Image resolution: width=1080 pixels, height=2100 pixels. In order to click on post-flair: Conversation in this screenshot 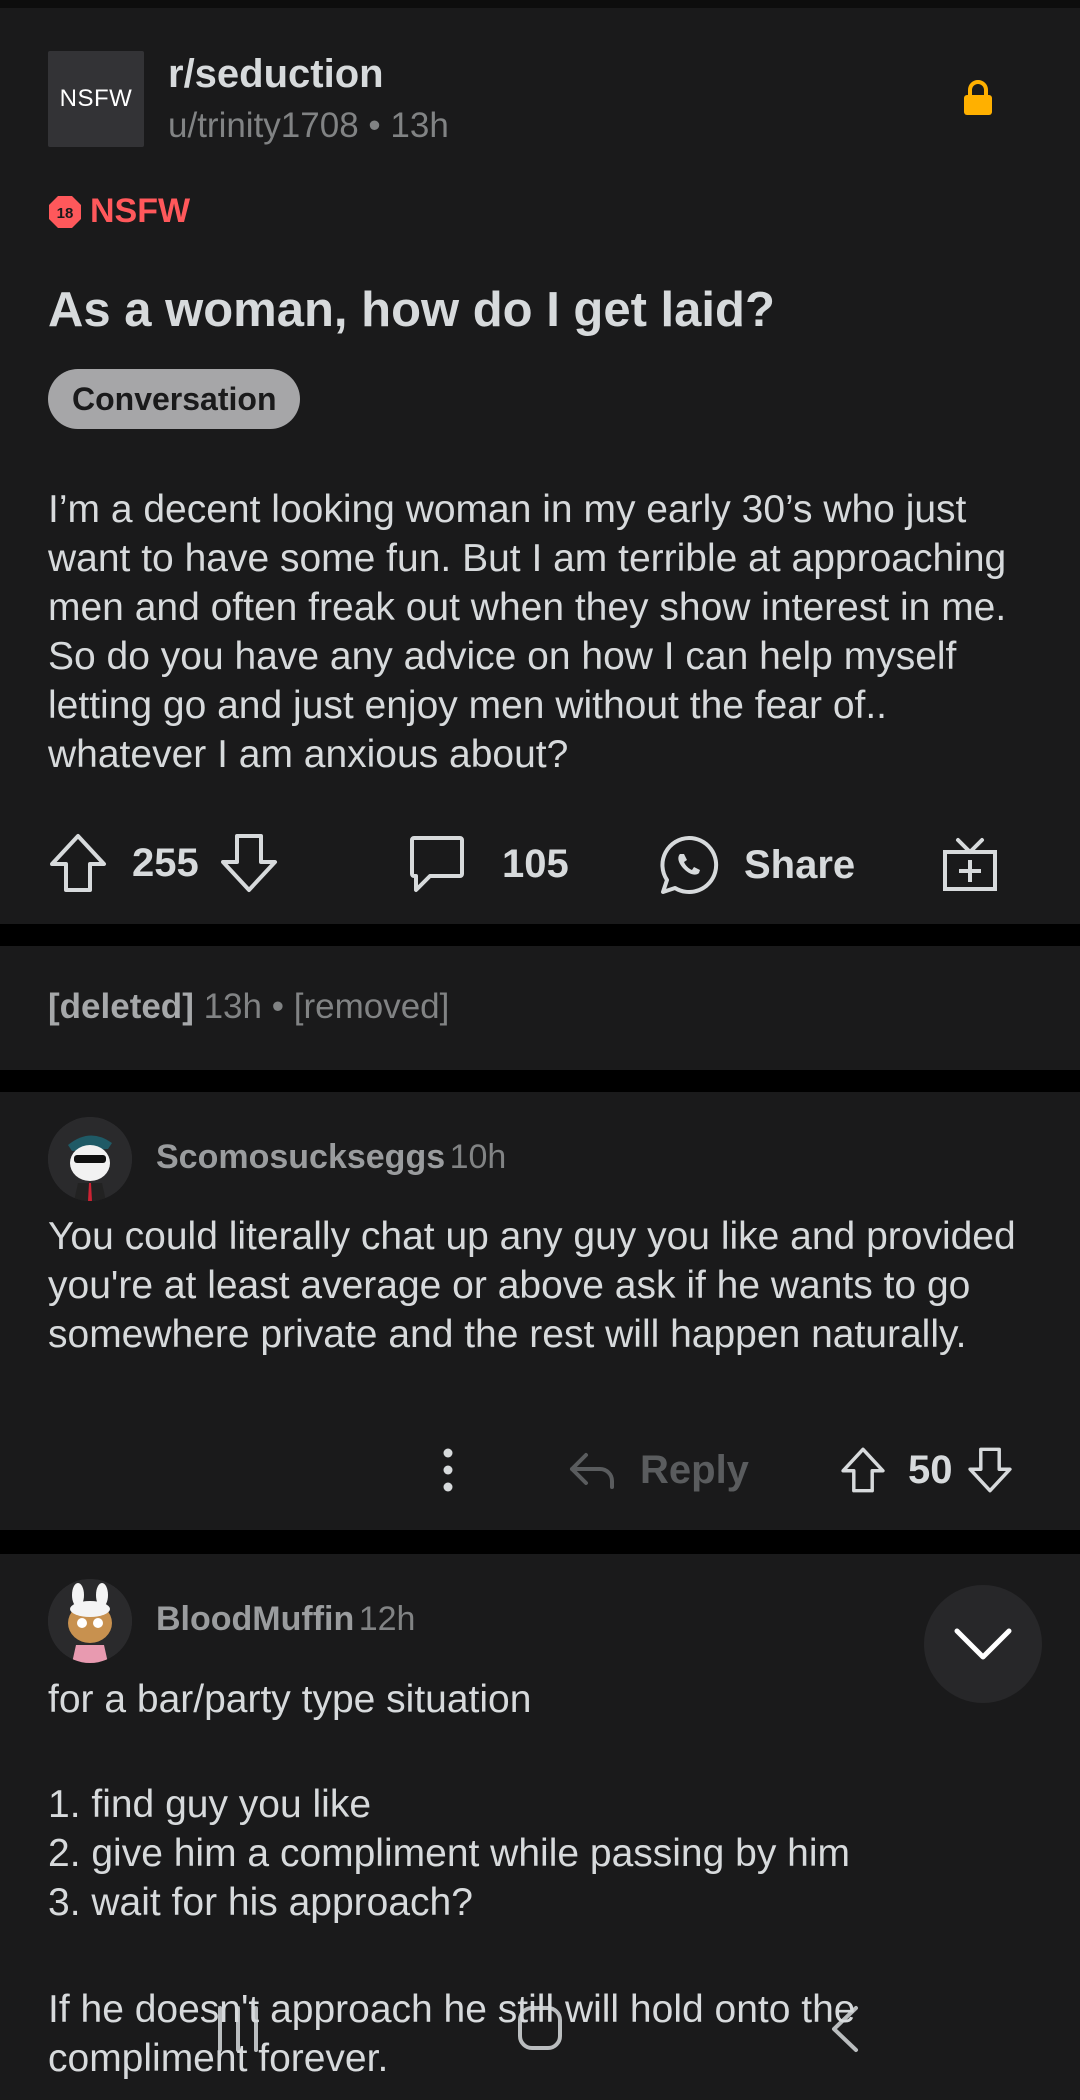, I will do `click(174, 399)`.